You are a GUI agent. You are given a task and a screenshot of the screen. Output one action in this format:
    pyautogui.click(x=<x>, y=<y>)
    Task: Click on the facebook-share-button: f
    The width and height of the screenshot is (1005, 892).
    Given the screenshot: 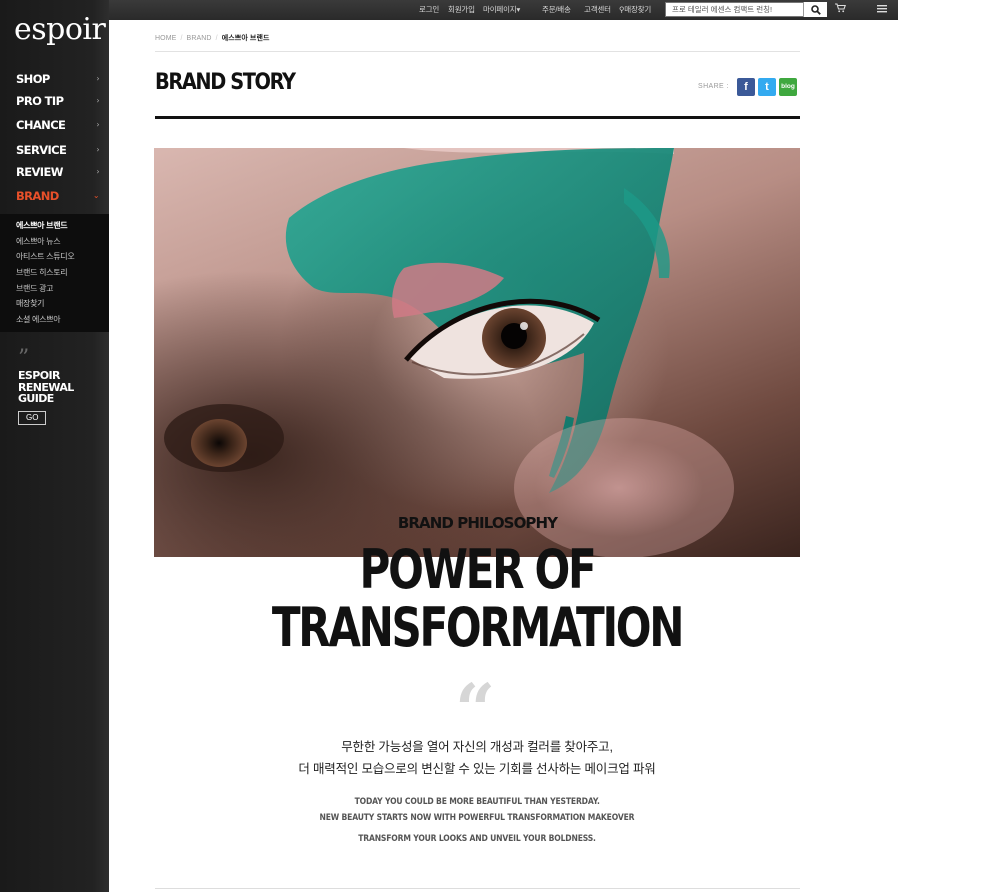 What is the action you would take?
    pyautogui.click(x=746, y=87)
    